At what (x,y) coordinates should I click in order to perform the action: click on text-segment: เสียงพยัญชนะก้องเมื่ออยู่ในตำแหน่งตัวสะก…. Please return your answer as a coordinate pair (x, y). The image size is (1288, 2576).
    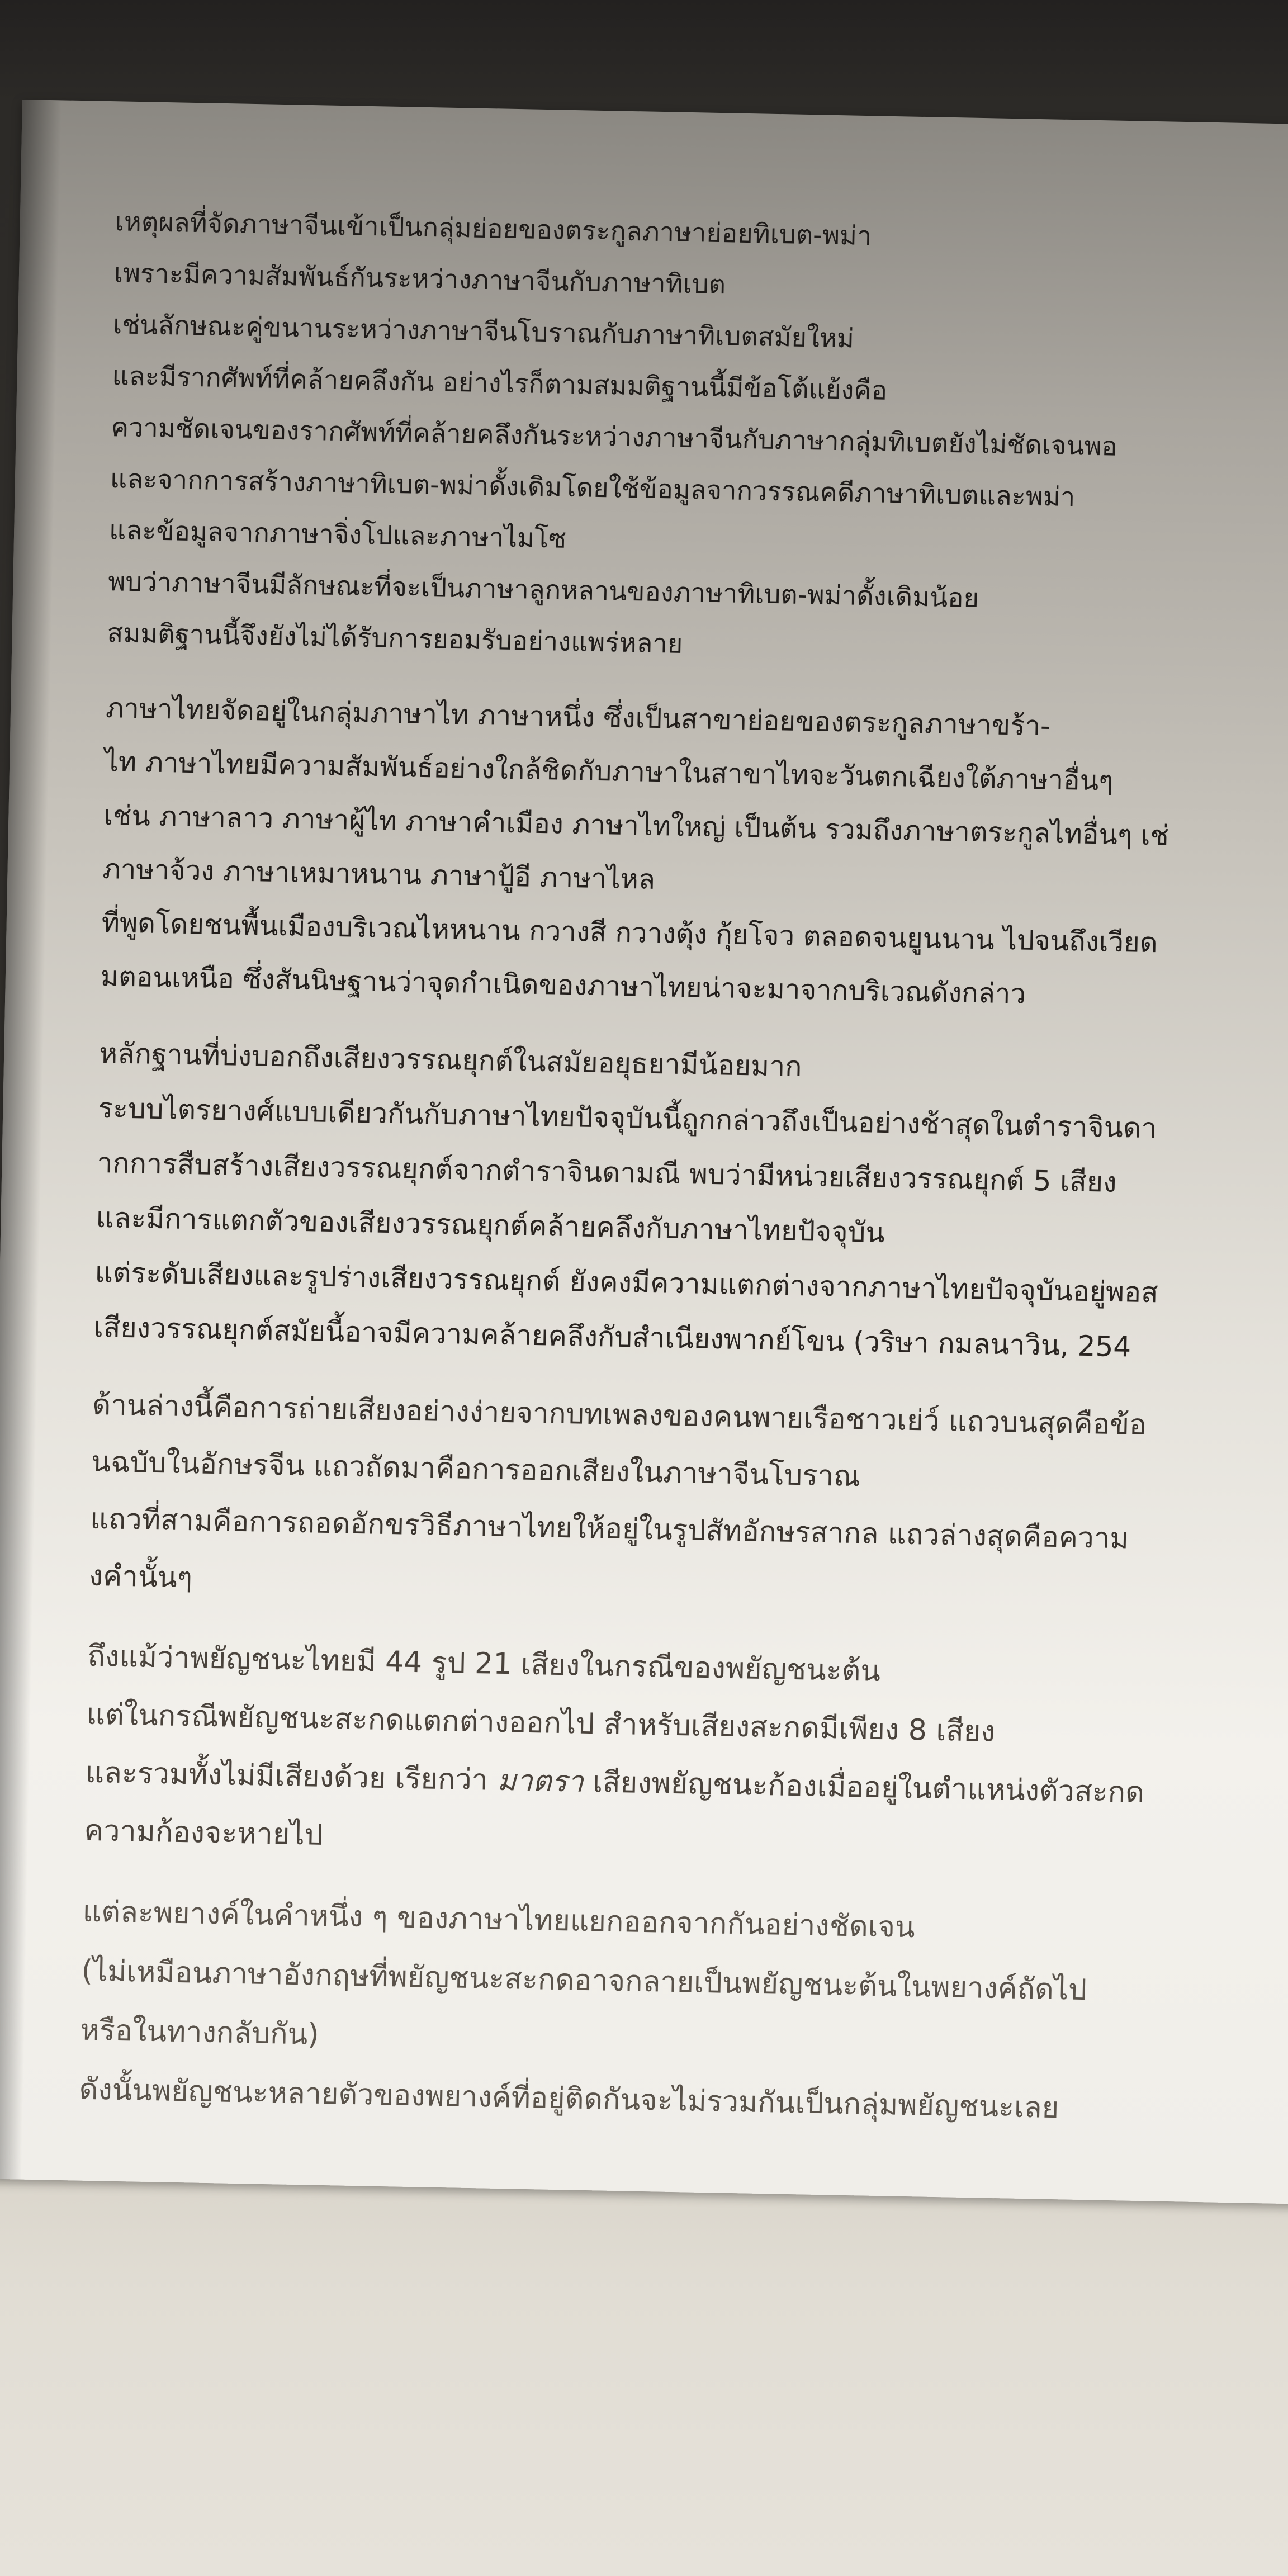
    Looking at the image, I should click on (864, 1787).